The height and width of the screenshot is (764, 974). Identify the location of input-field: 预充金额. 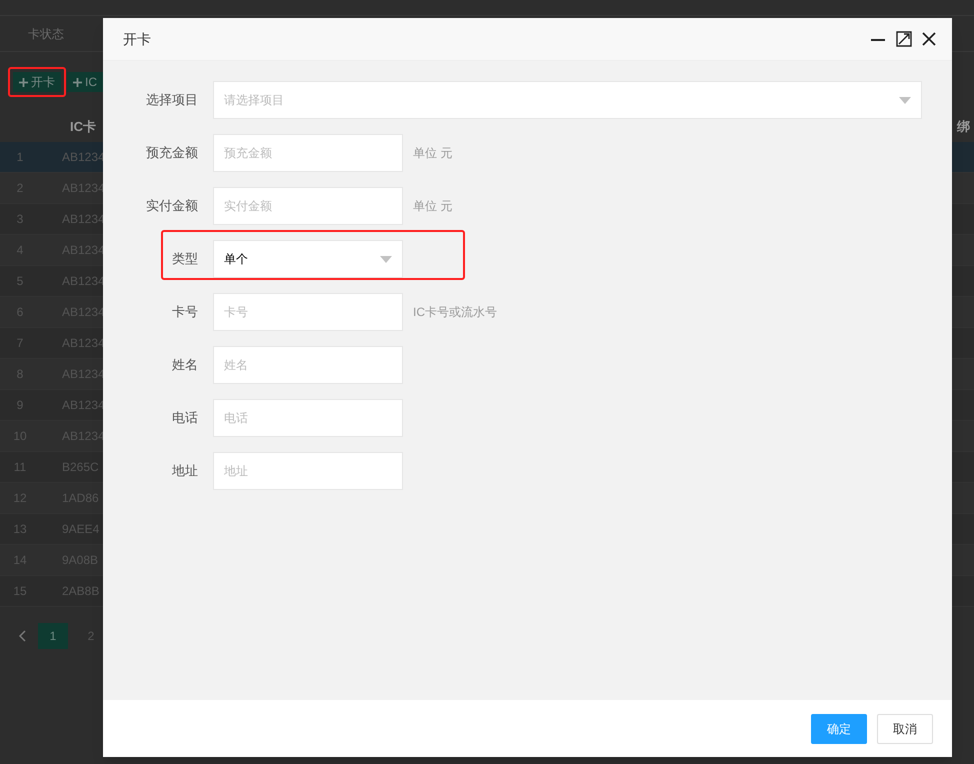
(308, 153).